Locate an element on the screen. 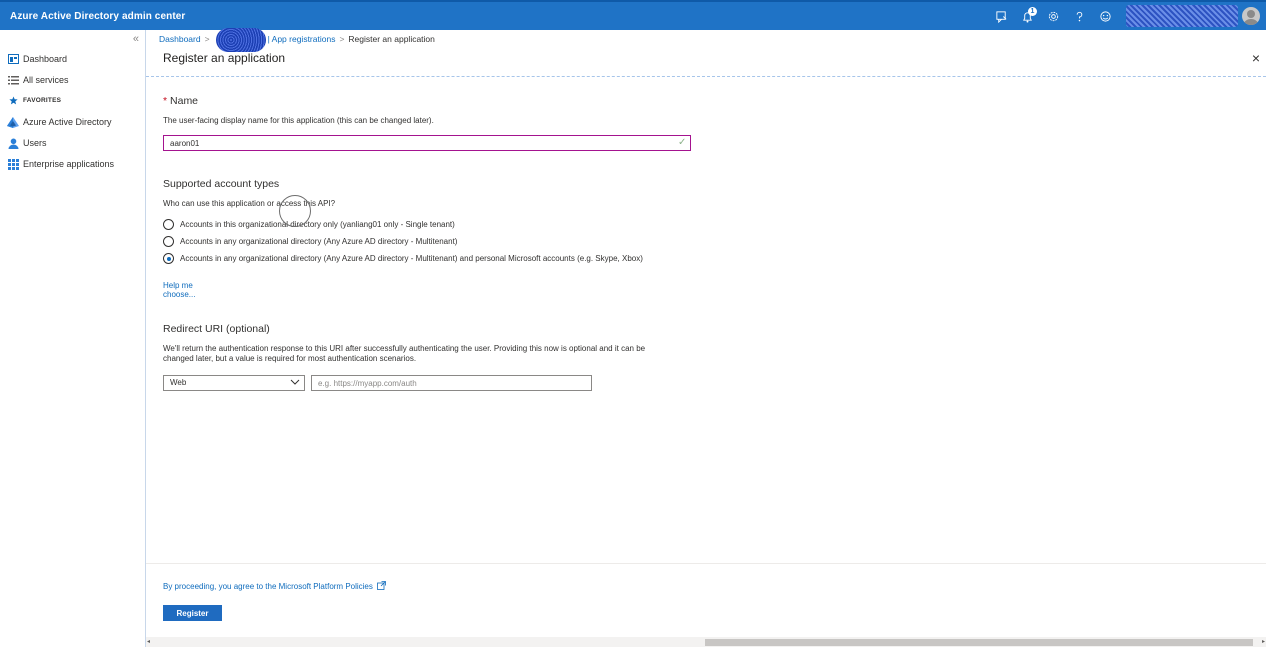  redirect-uri-heading: Redirect URI (optional) is located at coordinates (216, 329).